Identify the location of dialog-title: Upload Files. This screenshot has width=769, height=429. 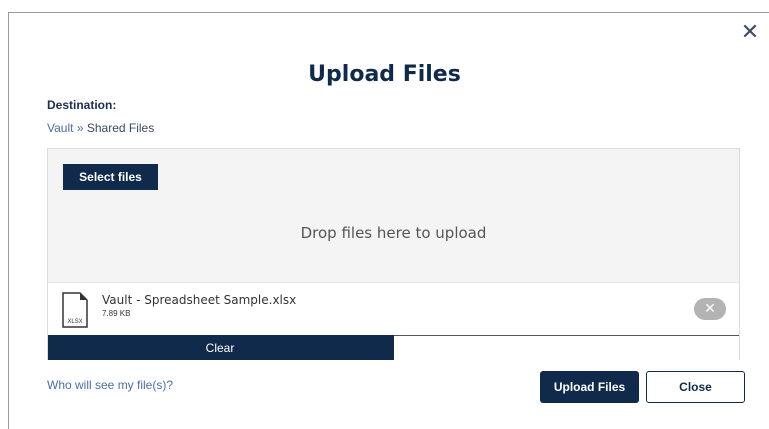
(384, 74).